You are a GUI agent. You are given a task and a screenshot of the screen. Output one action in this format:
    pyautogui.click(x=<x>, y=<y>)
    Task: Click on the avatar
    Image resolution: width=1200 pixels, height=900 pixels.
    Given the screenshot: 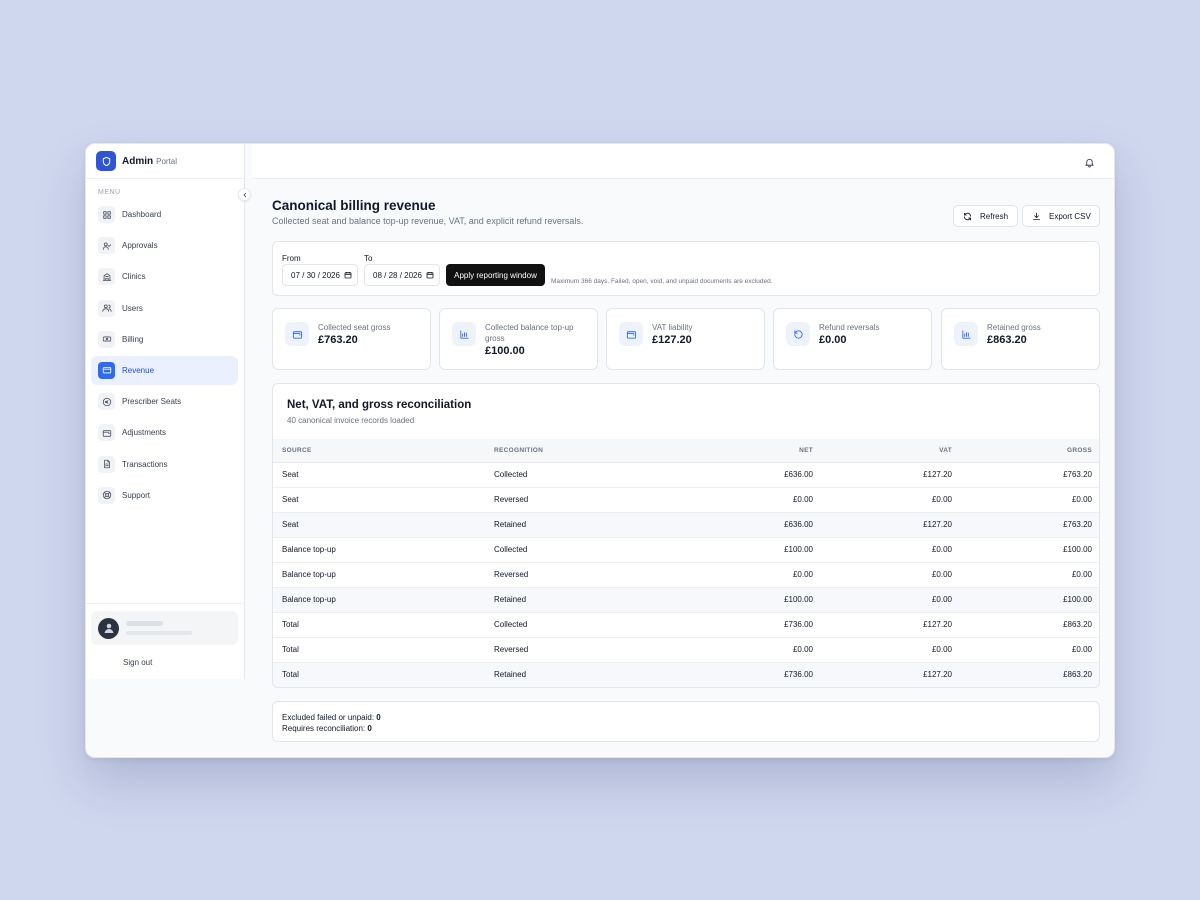 What is the action you would take?
    pyautogui.click(x=108, y=628)
    